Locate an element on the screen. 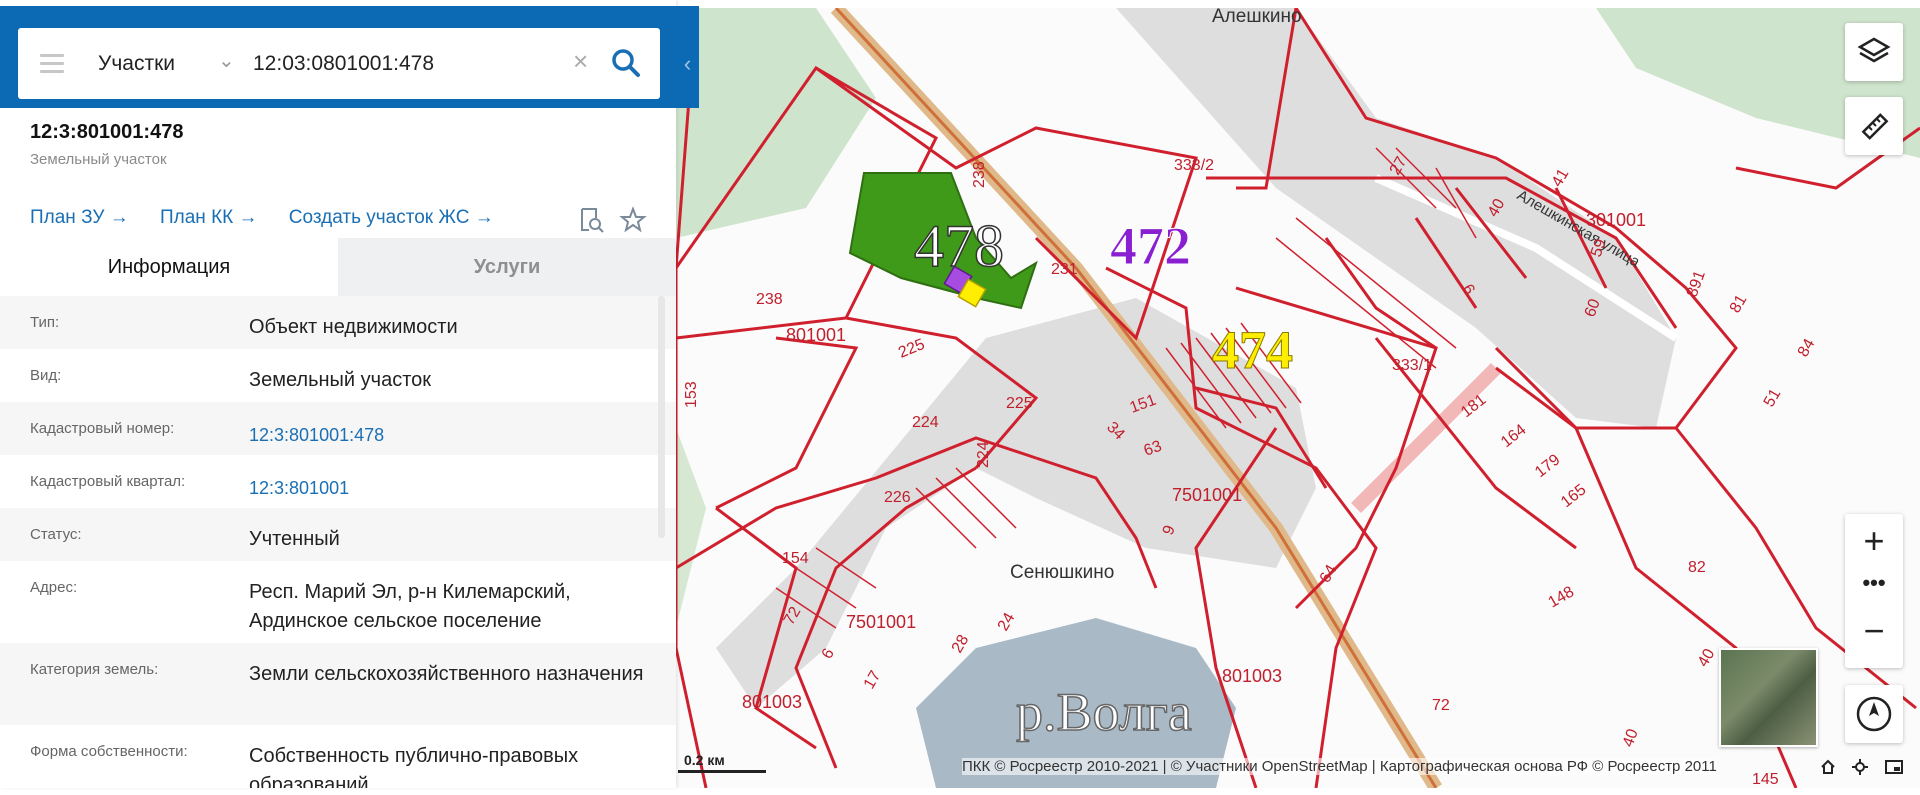 Image resolution: width=1920 pixels, height=795 pixels. table-row: Тип: Объект недвижимости is located at coordinates (338, 322).